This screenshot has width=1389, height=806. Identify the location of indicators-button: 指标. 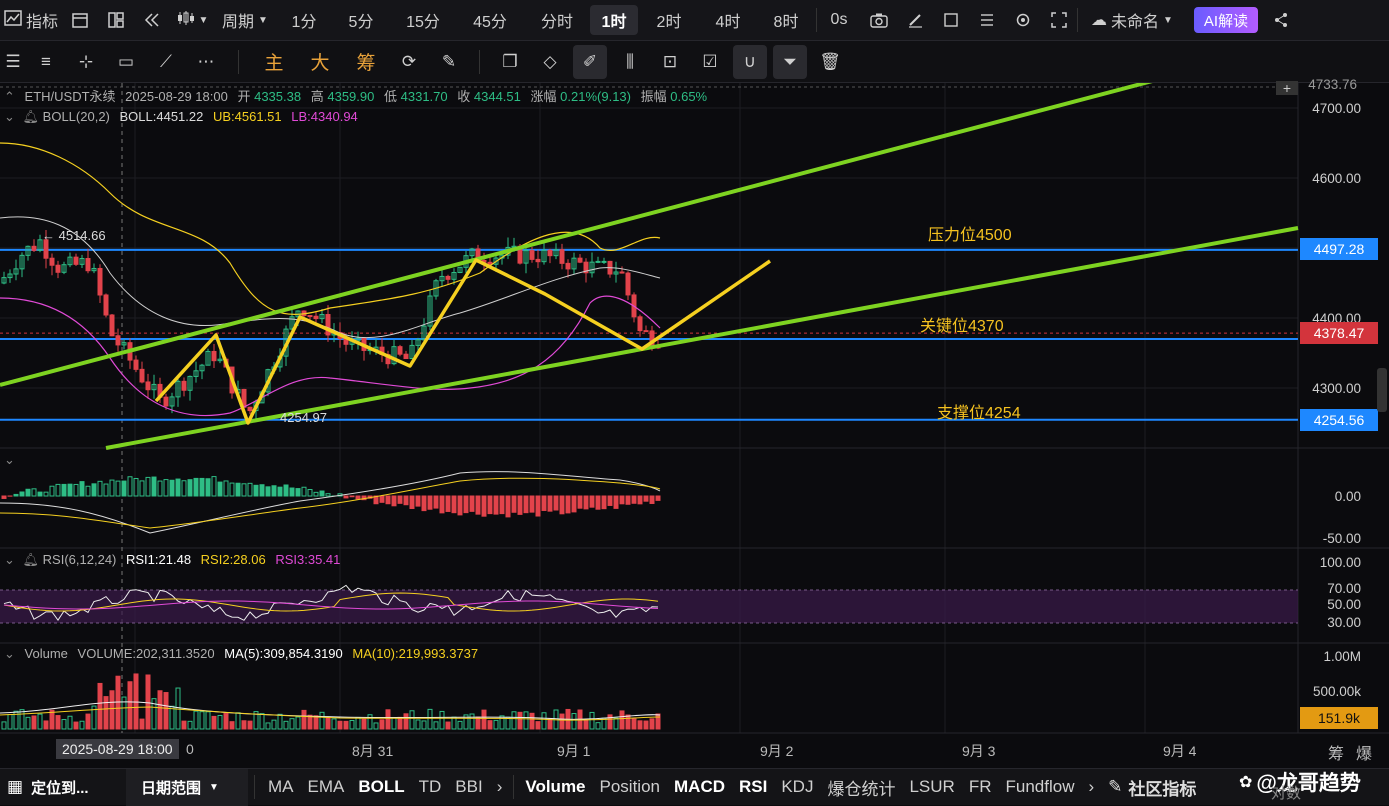
(31, 20).